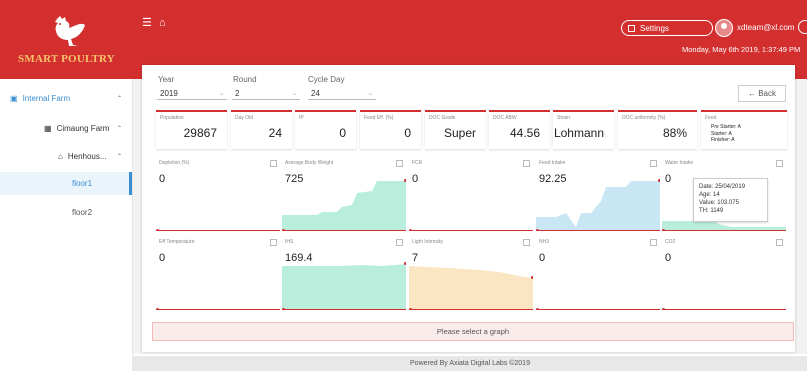  Describe the element at coordinates (679, 163) in the screenshot. I see `graph-label: Water Intake` at that location.